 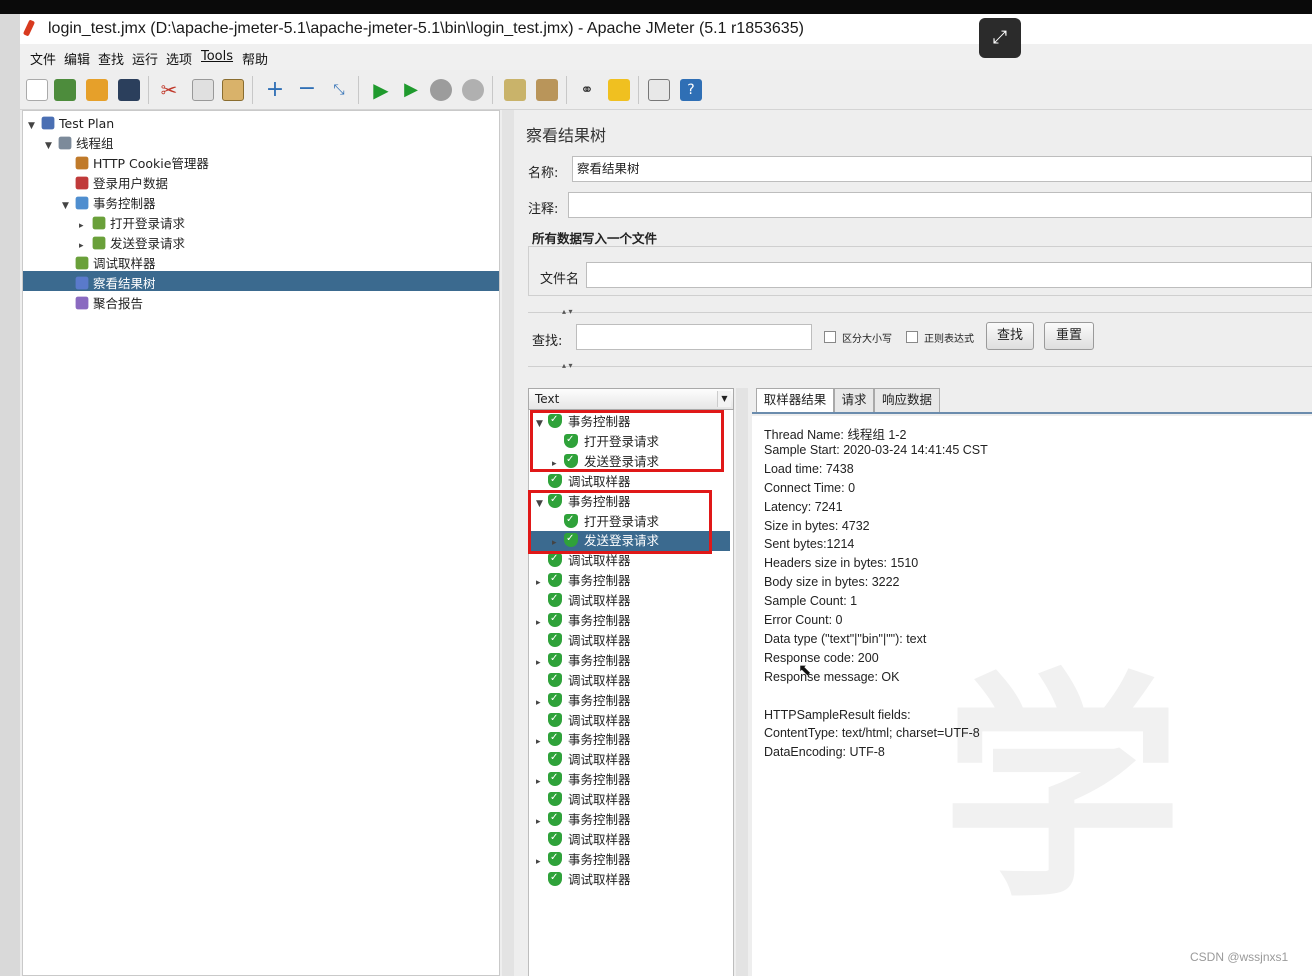 What do you see at coordinates (587, 90) in the screenshot?
I see `search-icon: ⚭` at bounding box center [587, 90].